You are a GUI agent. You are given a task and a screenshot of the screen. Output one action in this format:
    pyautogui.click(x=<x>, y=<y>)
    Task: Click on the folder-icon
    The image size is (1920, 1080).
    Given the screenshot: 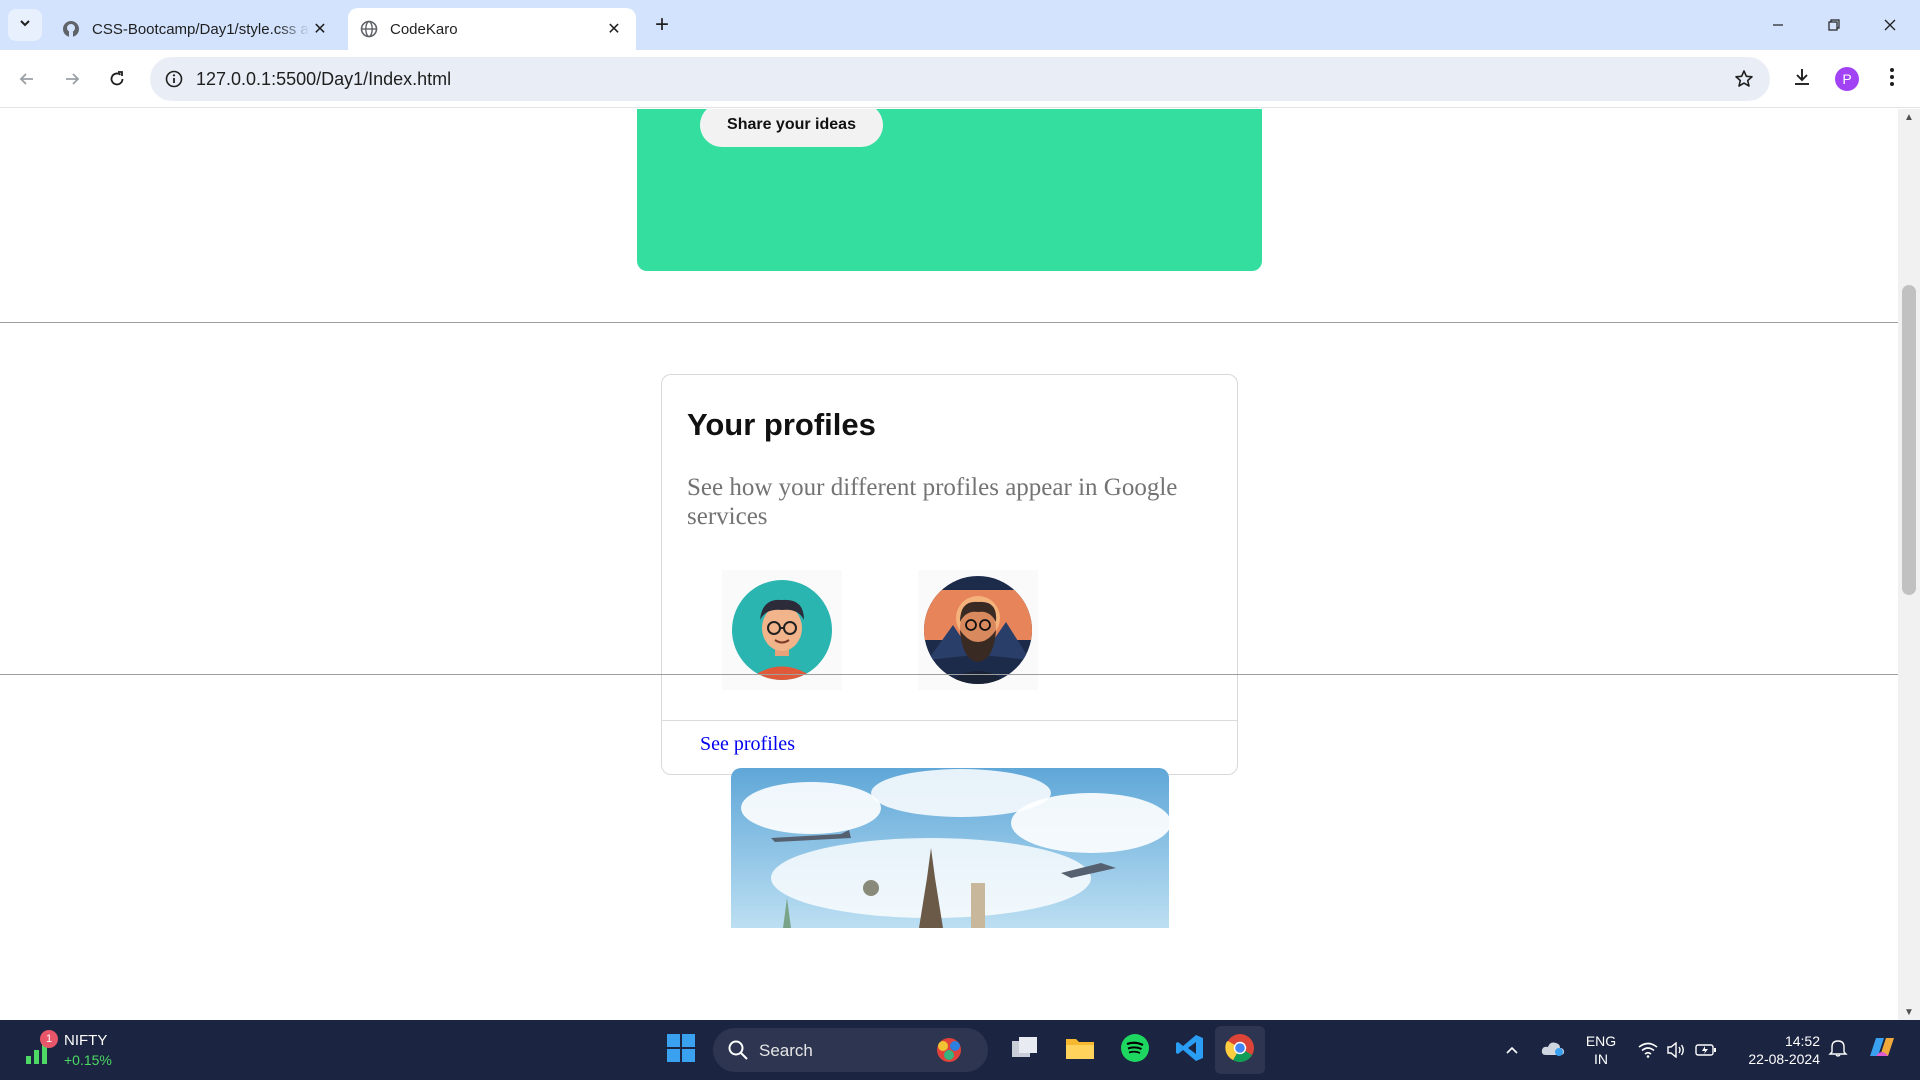 What is the action you would take?
    pyautogui.click(x=1080, y=1050)
    